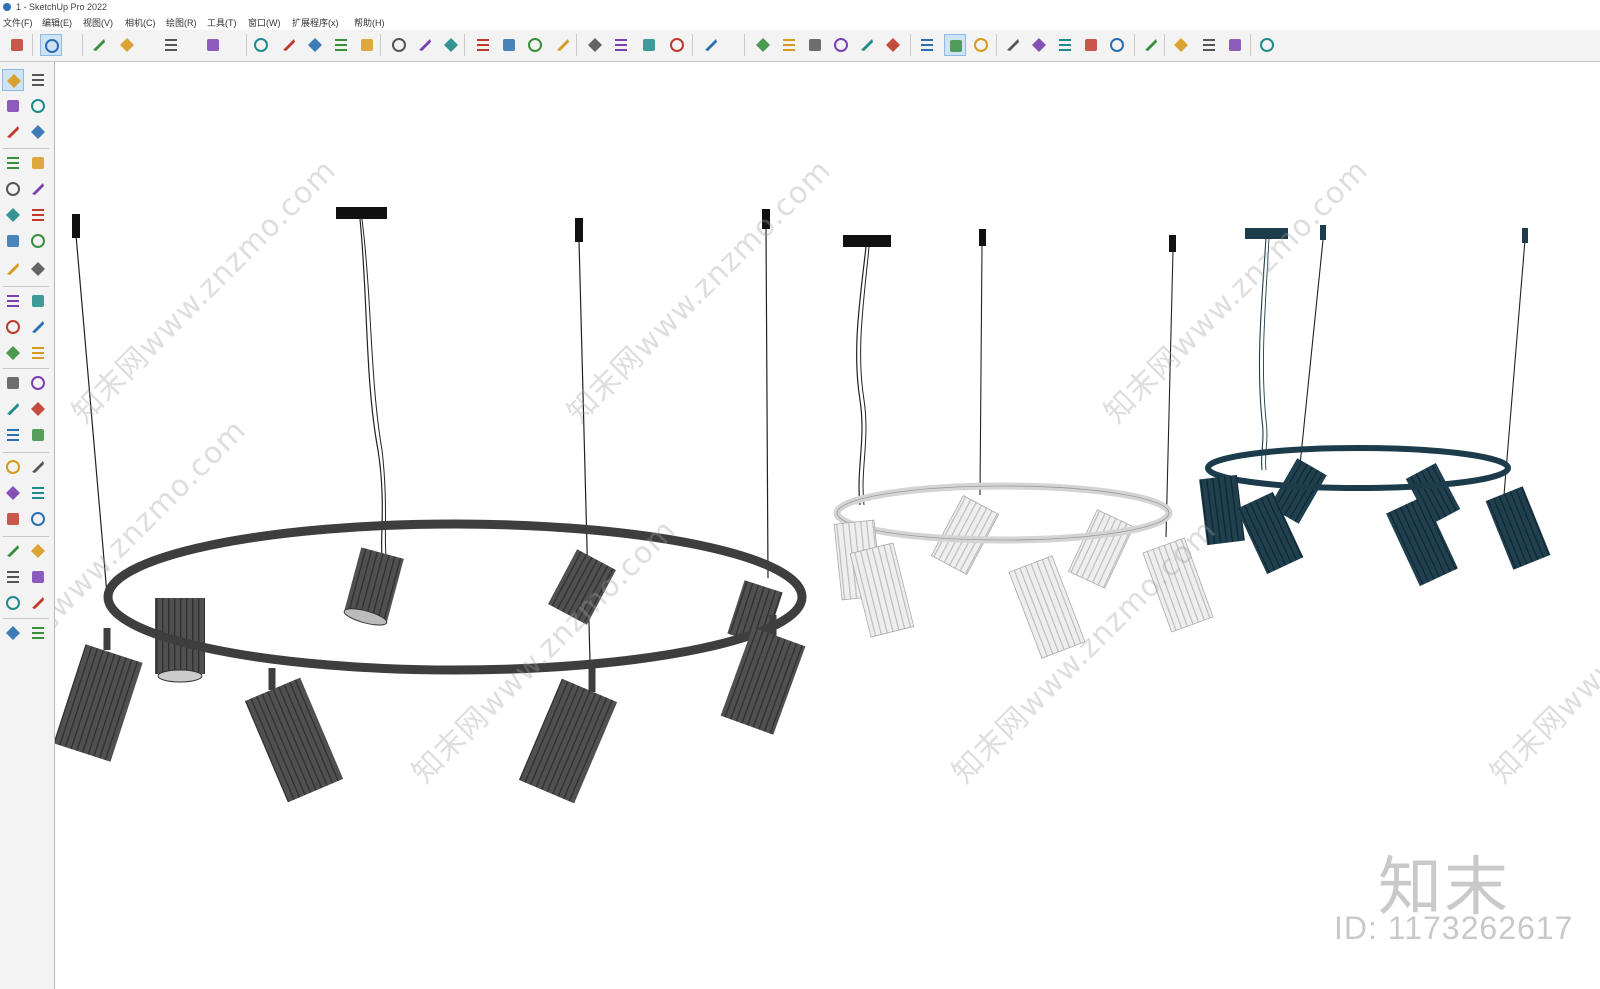 The height and width of the screenshot is (989, 1600). Describe the element at coordinates (1013, 45) in the screenshot. I see `add-location-button` at that location.